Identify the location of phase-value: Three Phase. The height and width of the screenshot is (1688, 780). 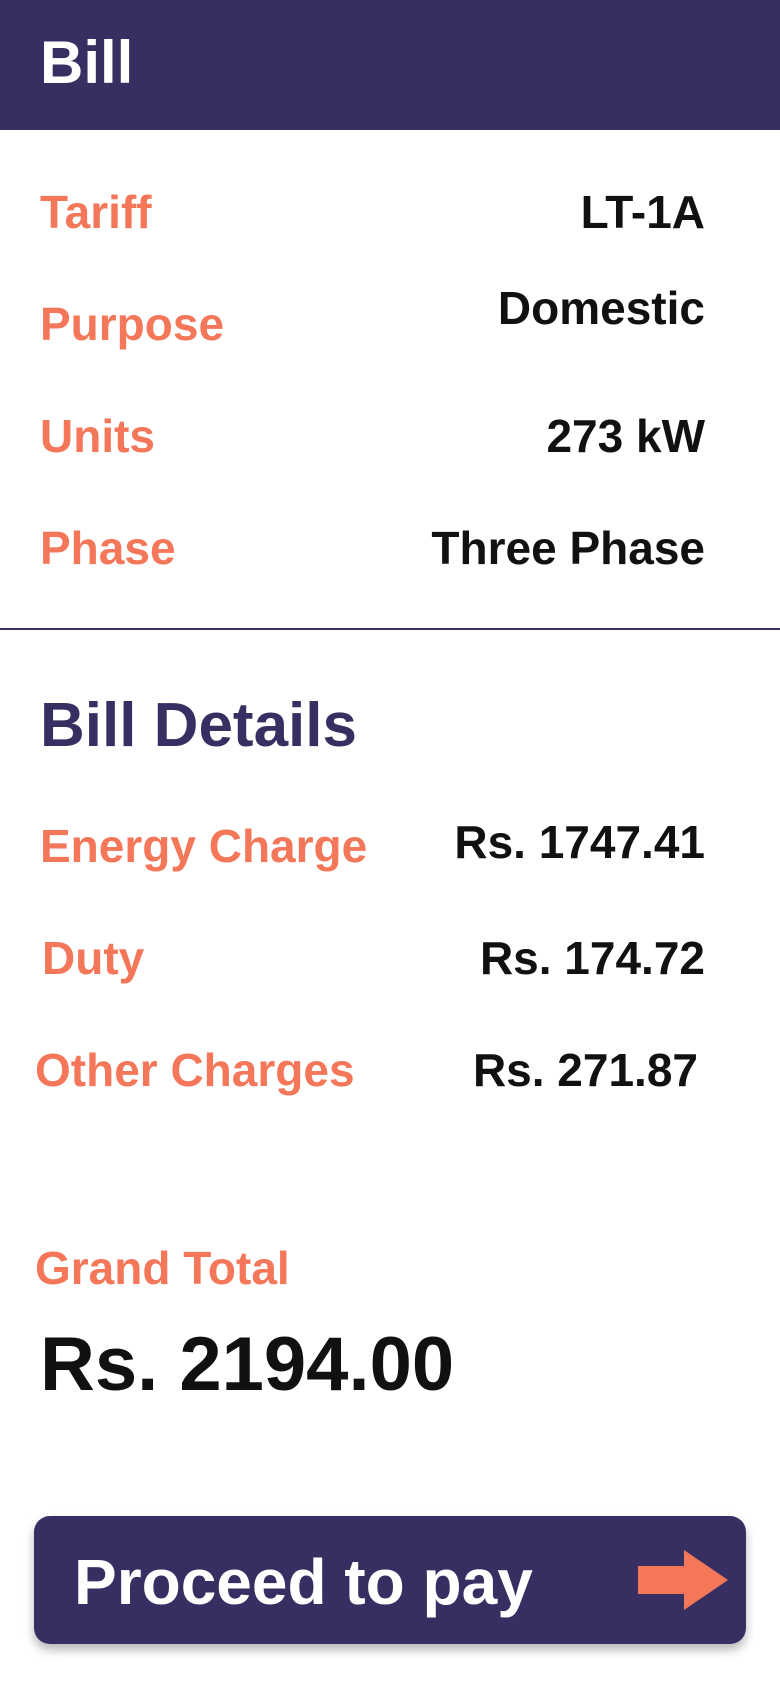
(568, 548).